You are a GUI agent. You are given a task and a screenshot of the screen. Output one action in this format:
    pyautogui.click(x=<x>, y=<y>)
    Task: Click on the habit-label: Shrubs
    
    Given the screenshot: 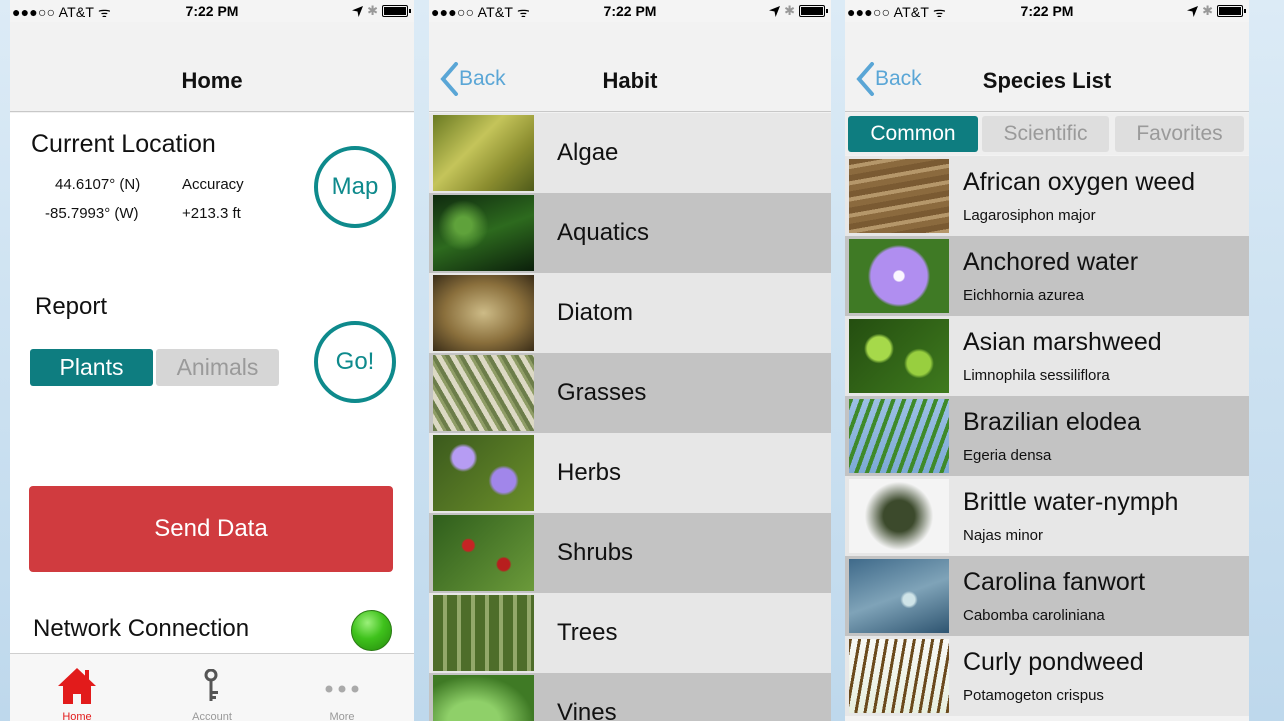 What is the action you would take?
    pyautogui.click(x=595, y=552)
    